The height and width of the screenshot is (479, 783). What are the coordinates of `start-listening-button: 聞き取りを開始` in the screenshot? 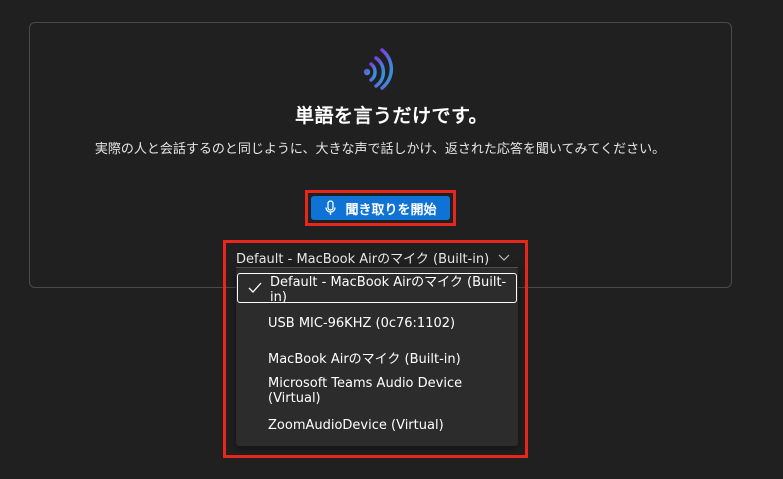 It's located at (380, 208).